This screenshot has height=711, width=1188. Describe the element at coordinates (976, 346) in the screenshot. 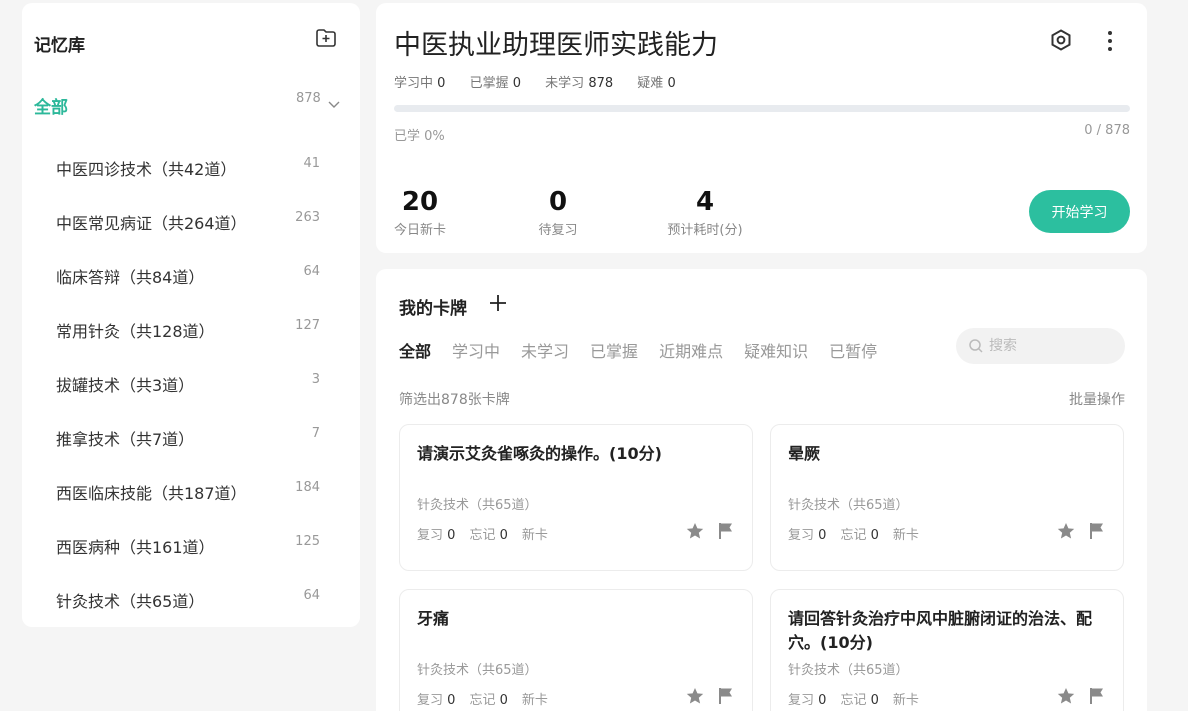

I see `search-icon` at that location.